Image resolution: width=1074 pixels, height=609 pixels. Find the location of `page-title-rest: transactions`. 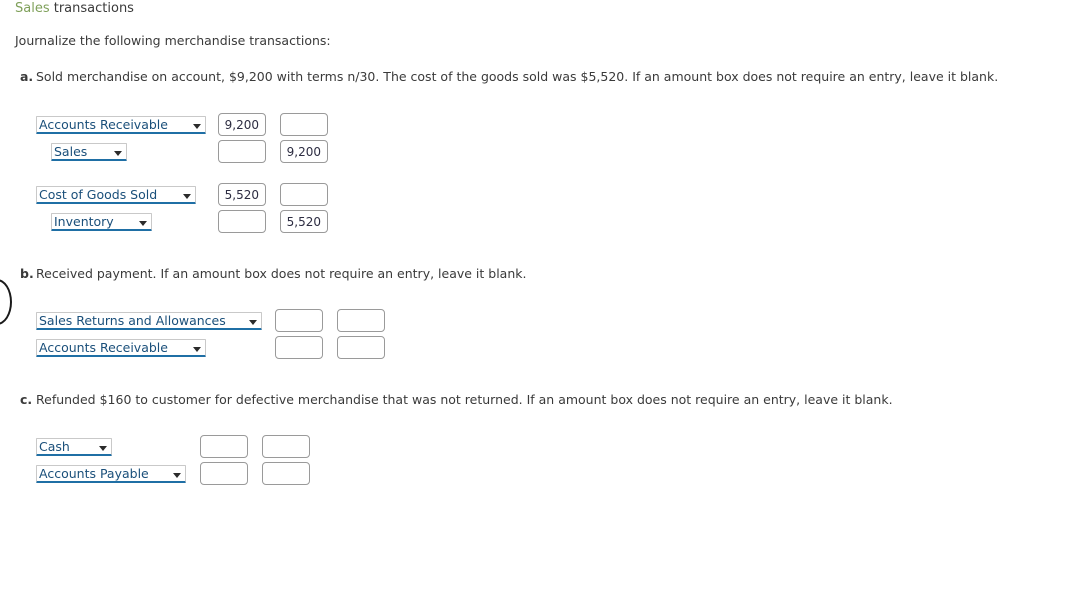

page-title-rest: transactions is located at coordinates (91, 8).